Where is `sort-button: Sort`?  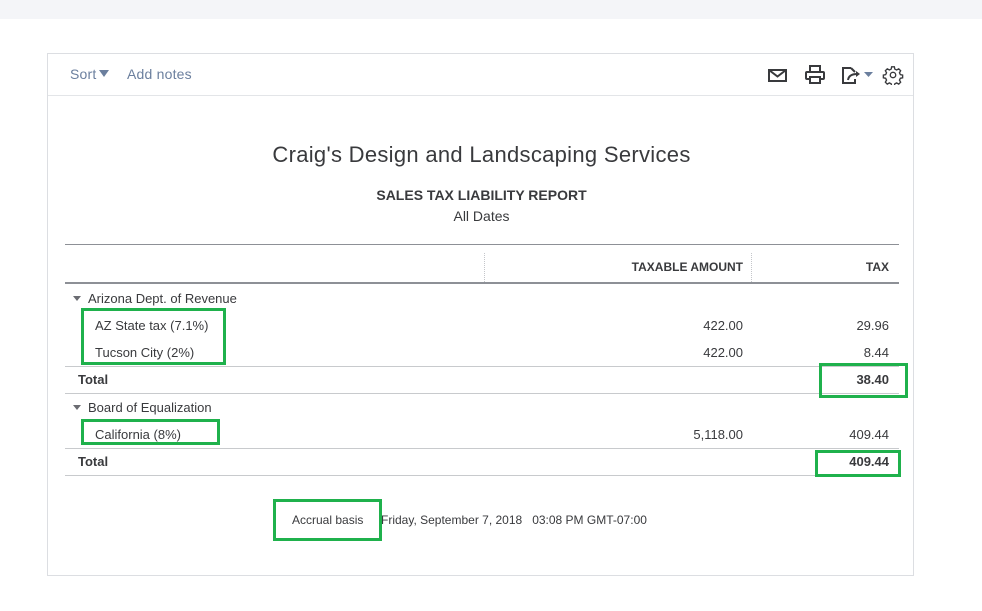 sort-button: Sort is located at coordinates (90, 74).